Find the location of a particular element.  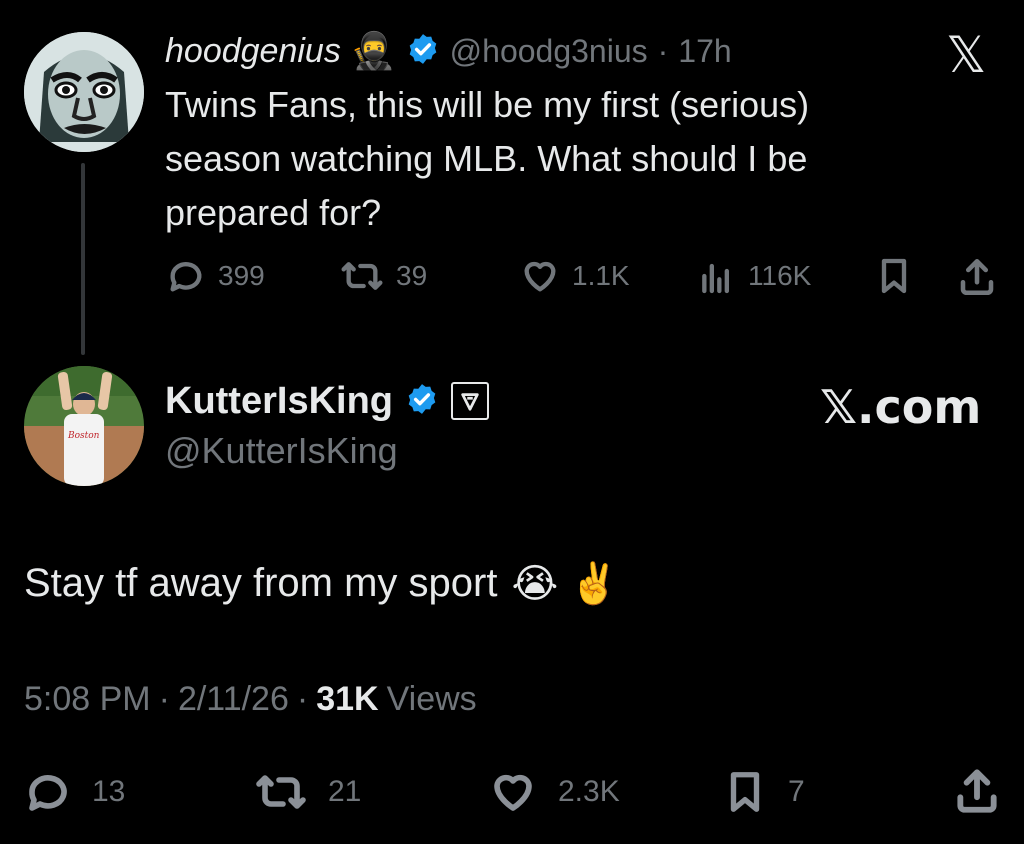

reply-button: 13 is located at coordinates (74, 792).